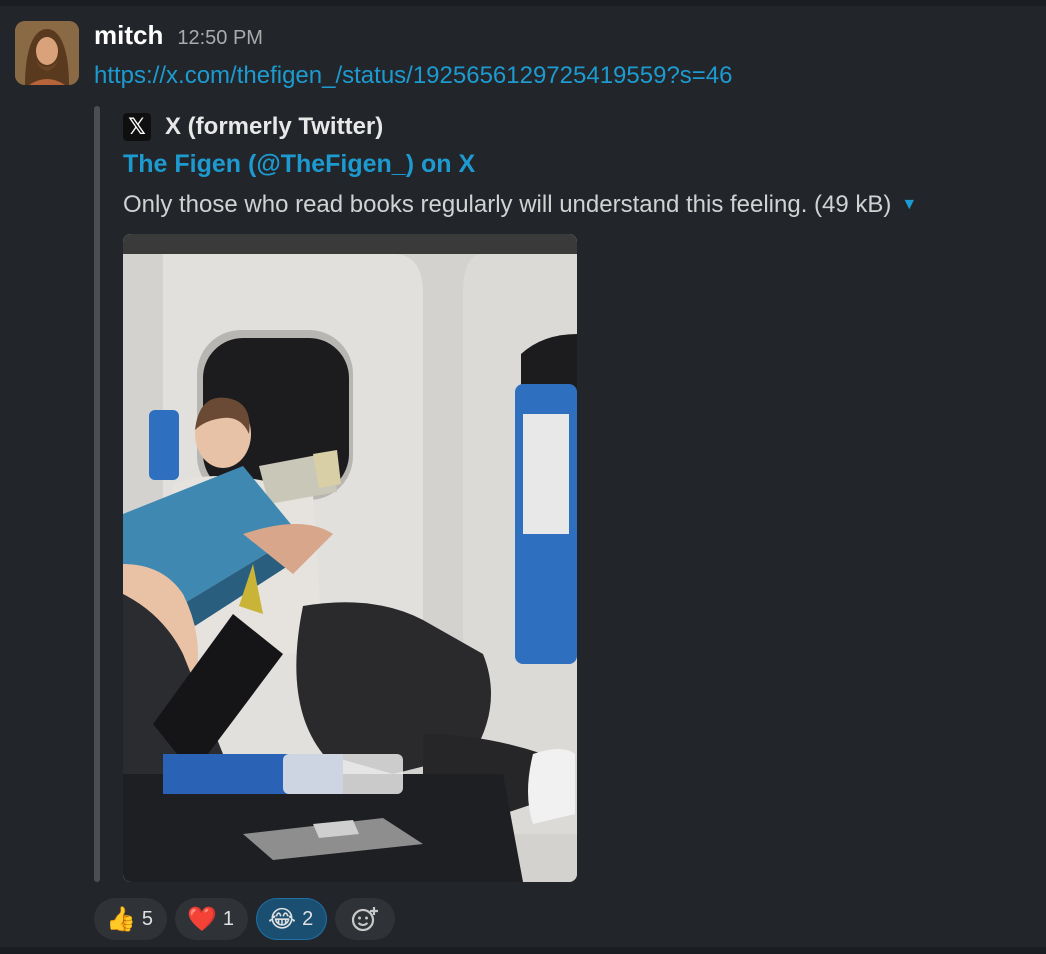 This screenshot has width=1046, height=954. Describe the element at coordinates (308, 918) in the screenshot. I see `reaction-count: 2` at that location.